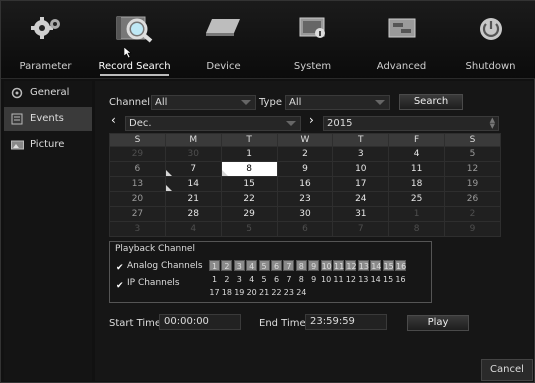  Describe the element at coordinates (301, 292) in the screenshot. I see `channel-toggle: 24` at that location.